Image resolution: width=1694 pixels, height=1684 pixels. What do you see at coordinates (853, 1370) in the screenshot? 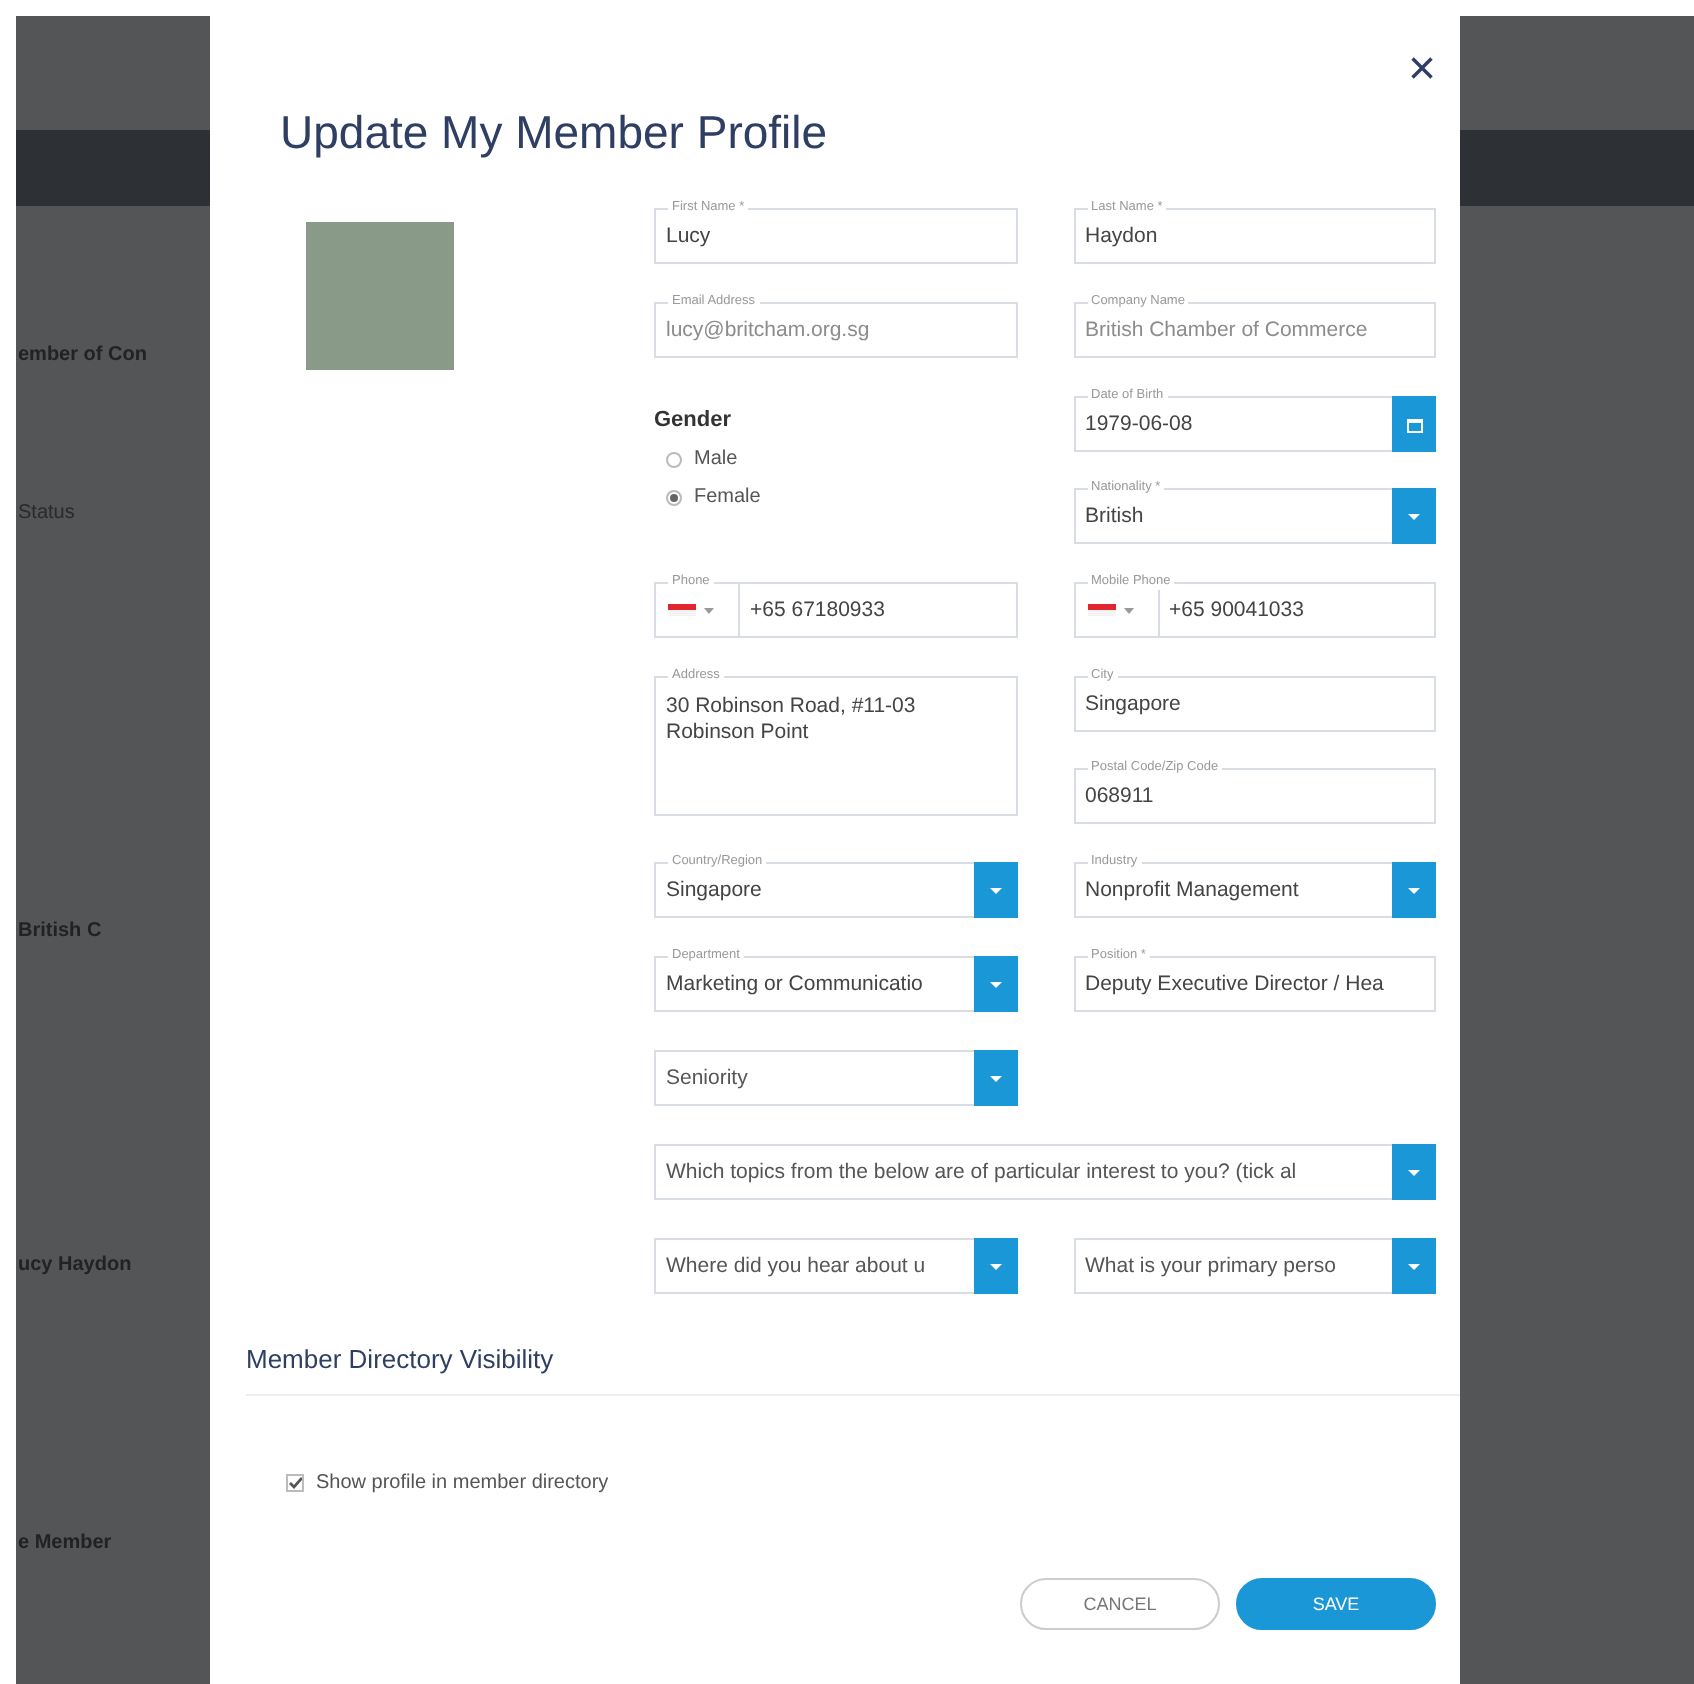
I see `section-heading: Member Directory Visibility` at bounding box center [853, 1370].